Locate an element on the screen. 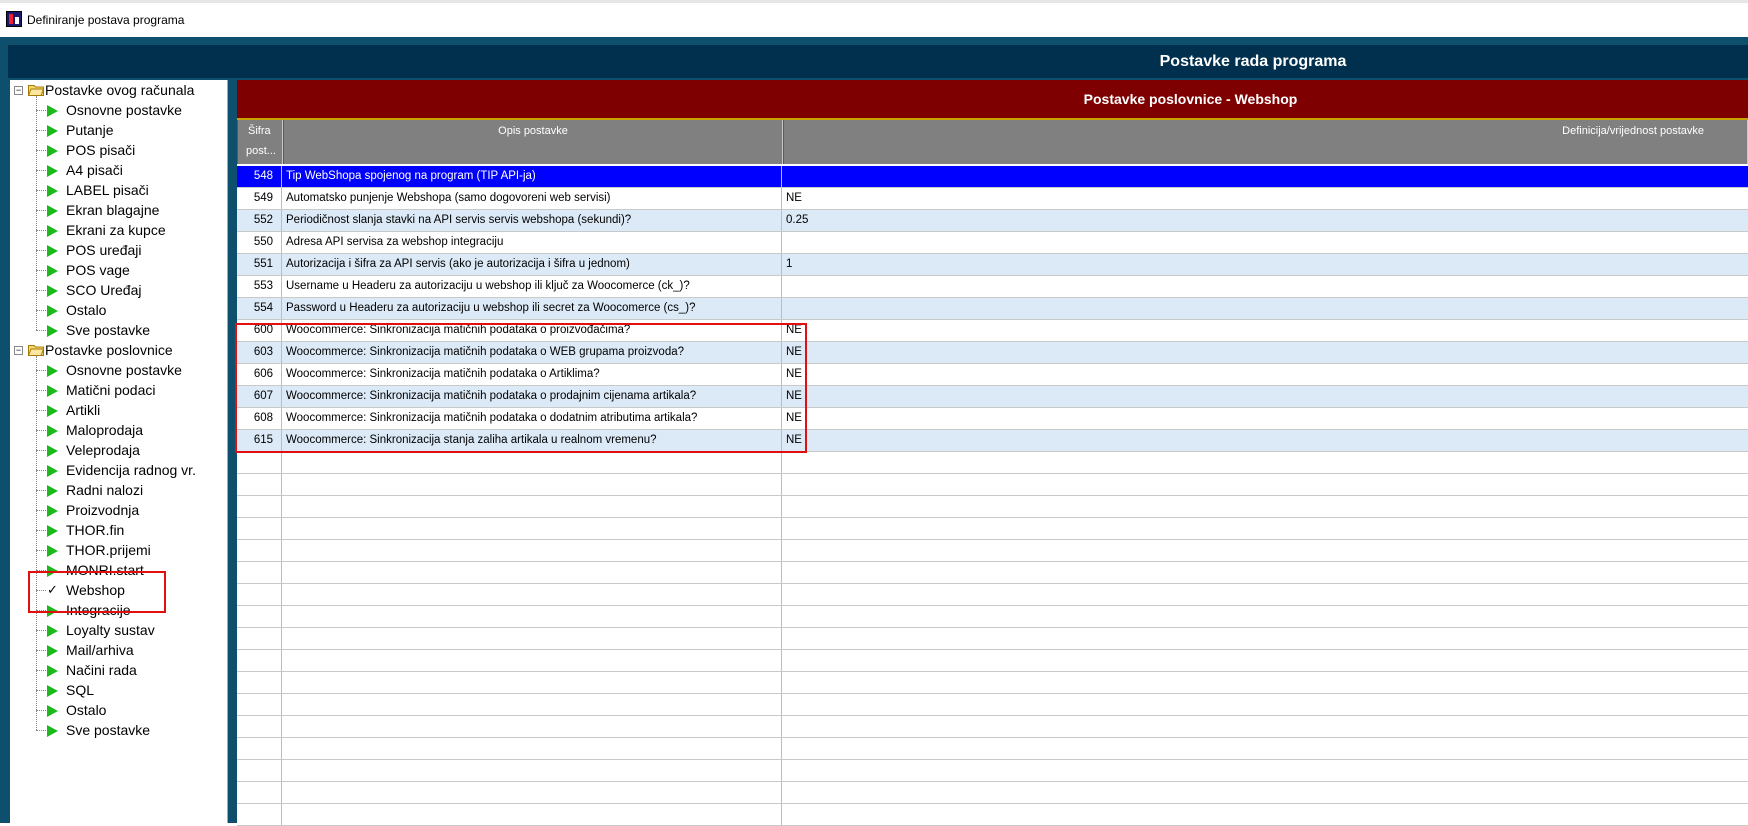  tree-item-label: Osnovne postavke is located at coordinates (124, 110).